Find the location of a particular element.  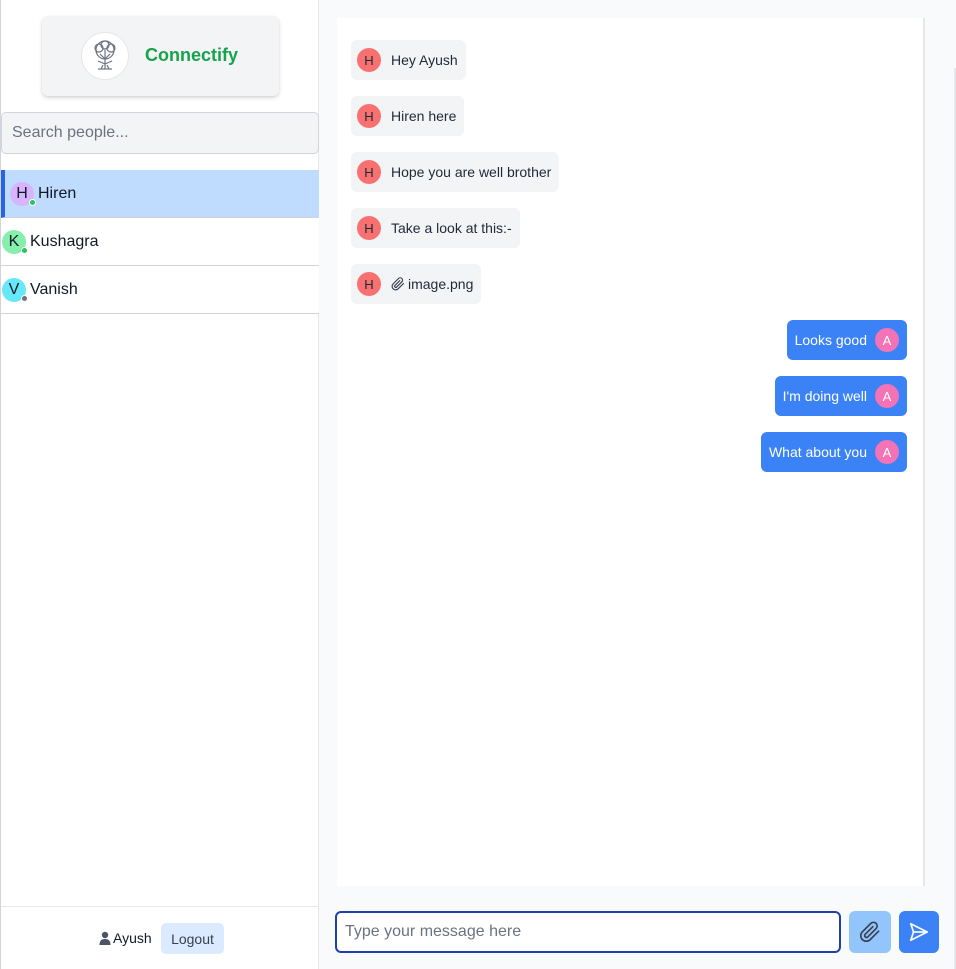

offline-status-icon is located at coordinates (24, 298).